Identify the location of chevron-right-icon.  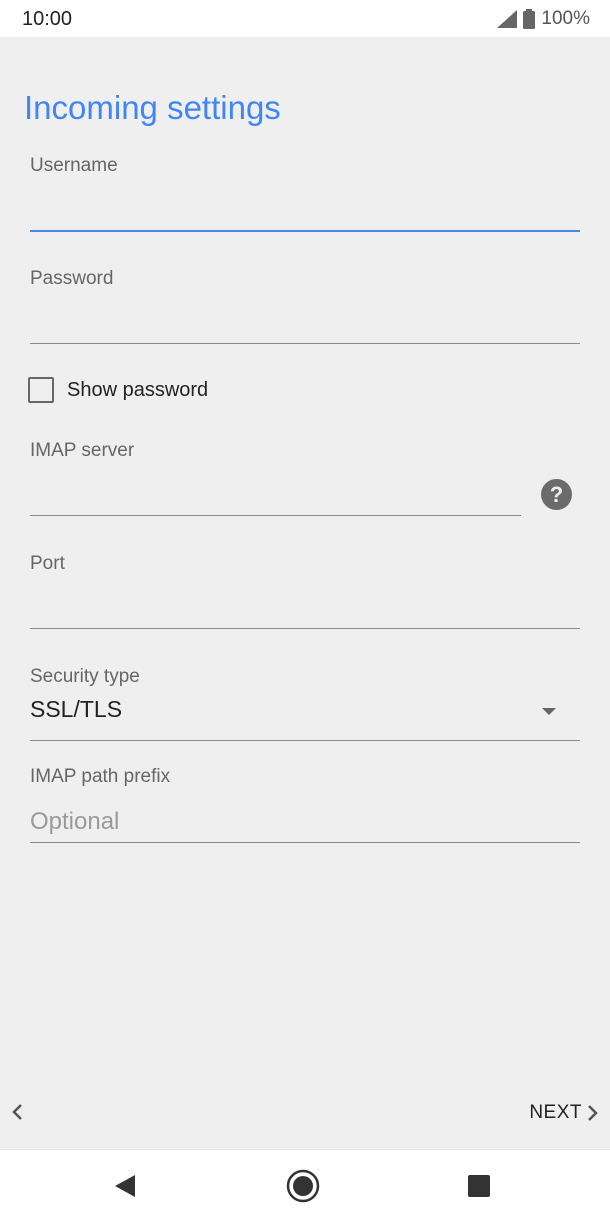
(593, 1113).